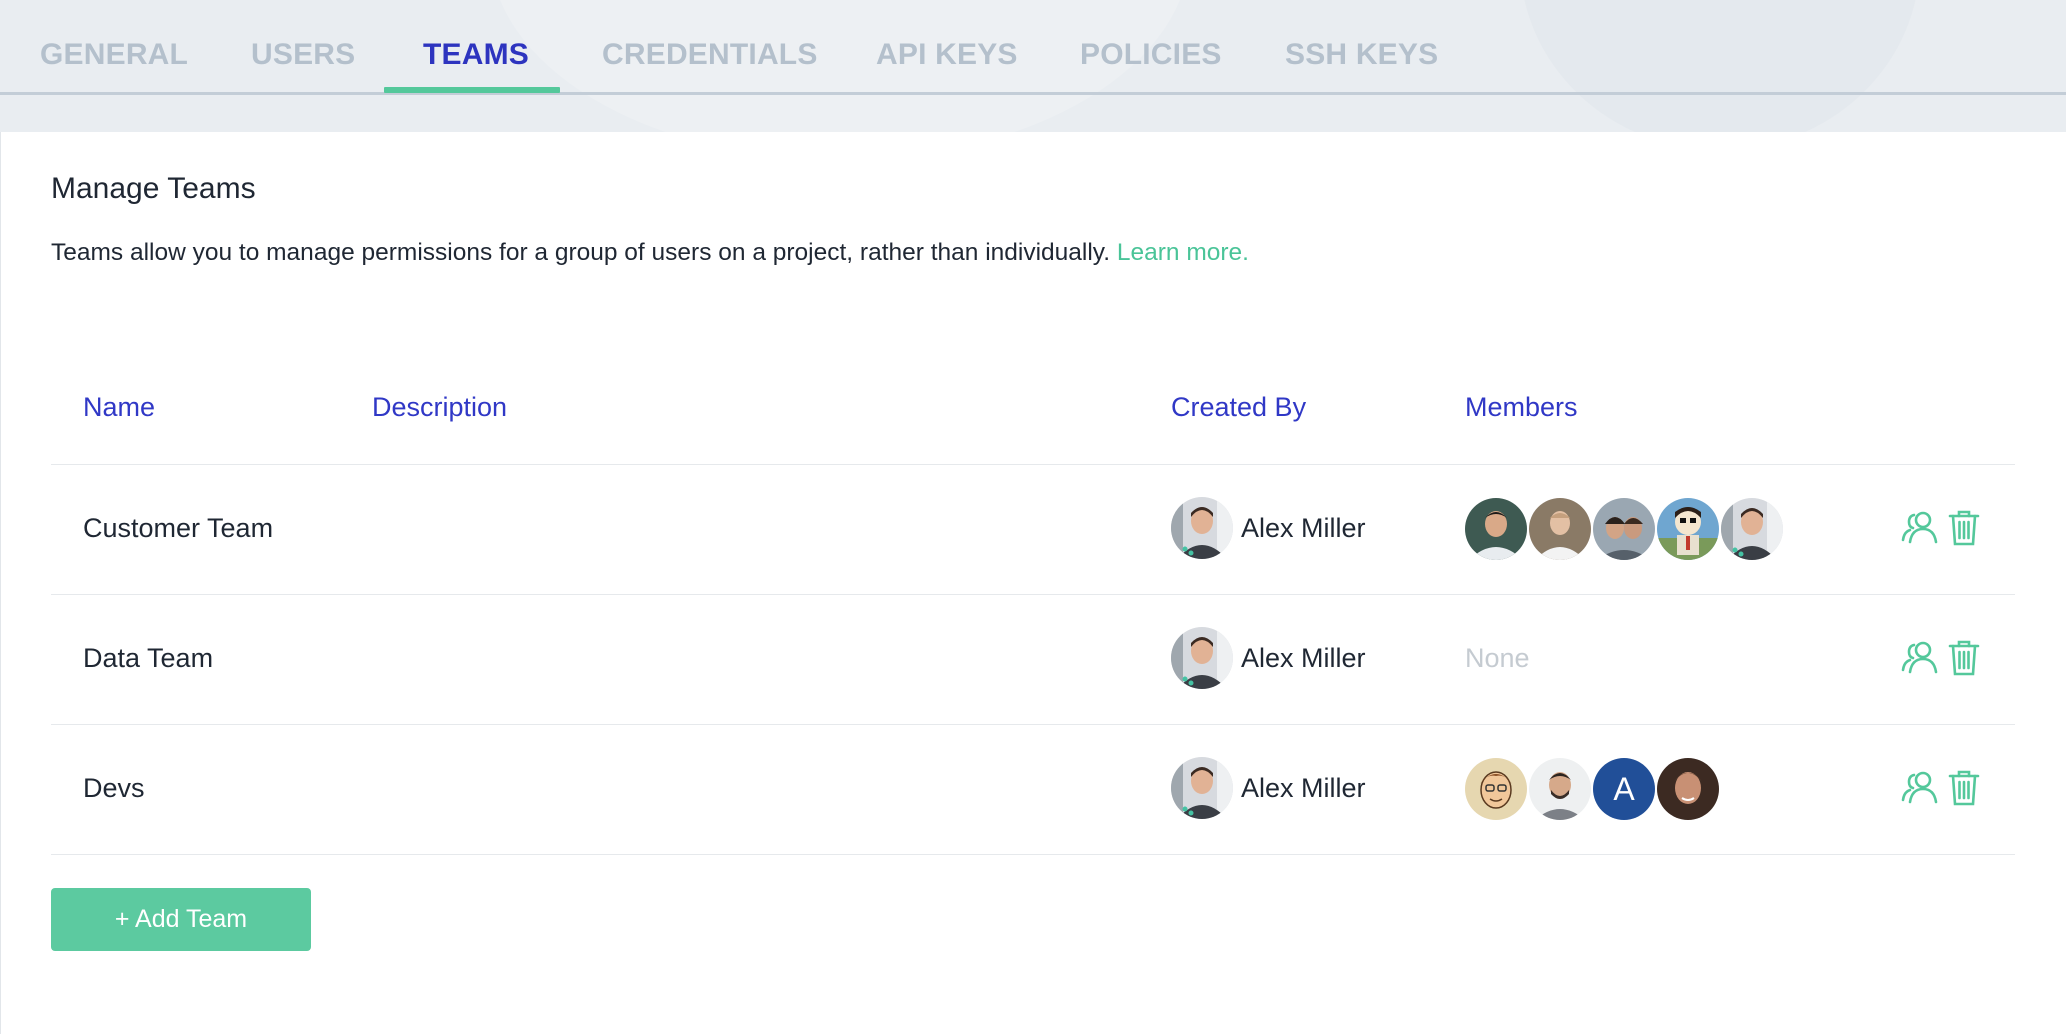  Describe the element at coordinates (303, 55) in the screenshot. I see `tab-users: USERS` at that location.